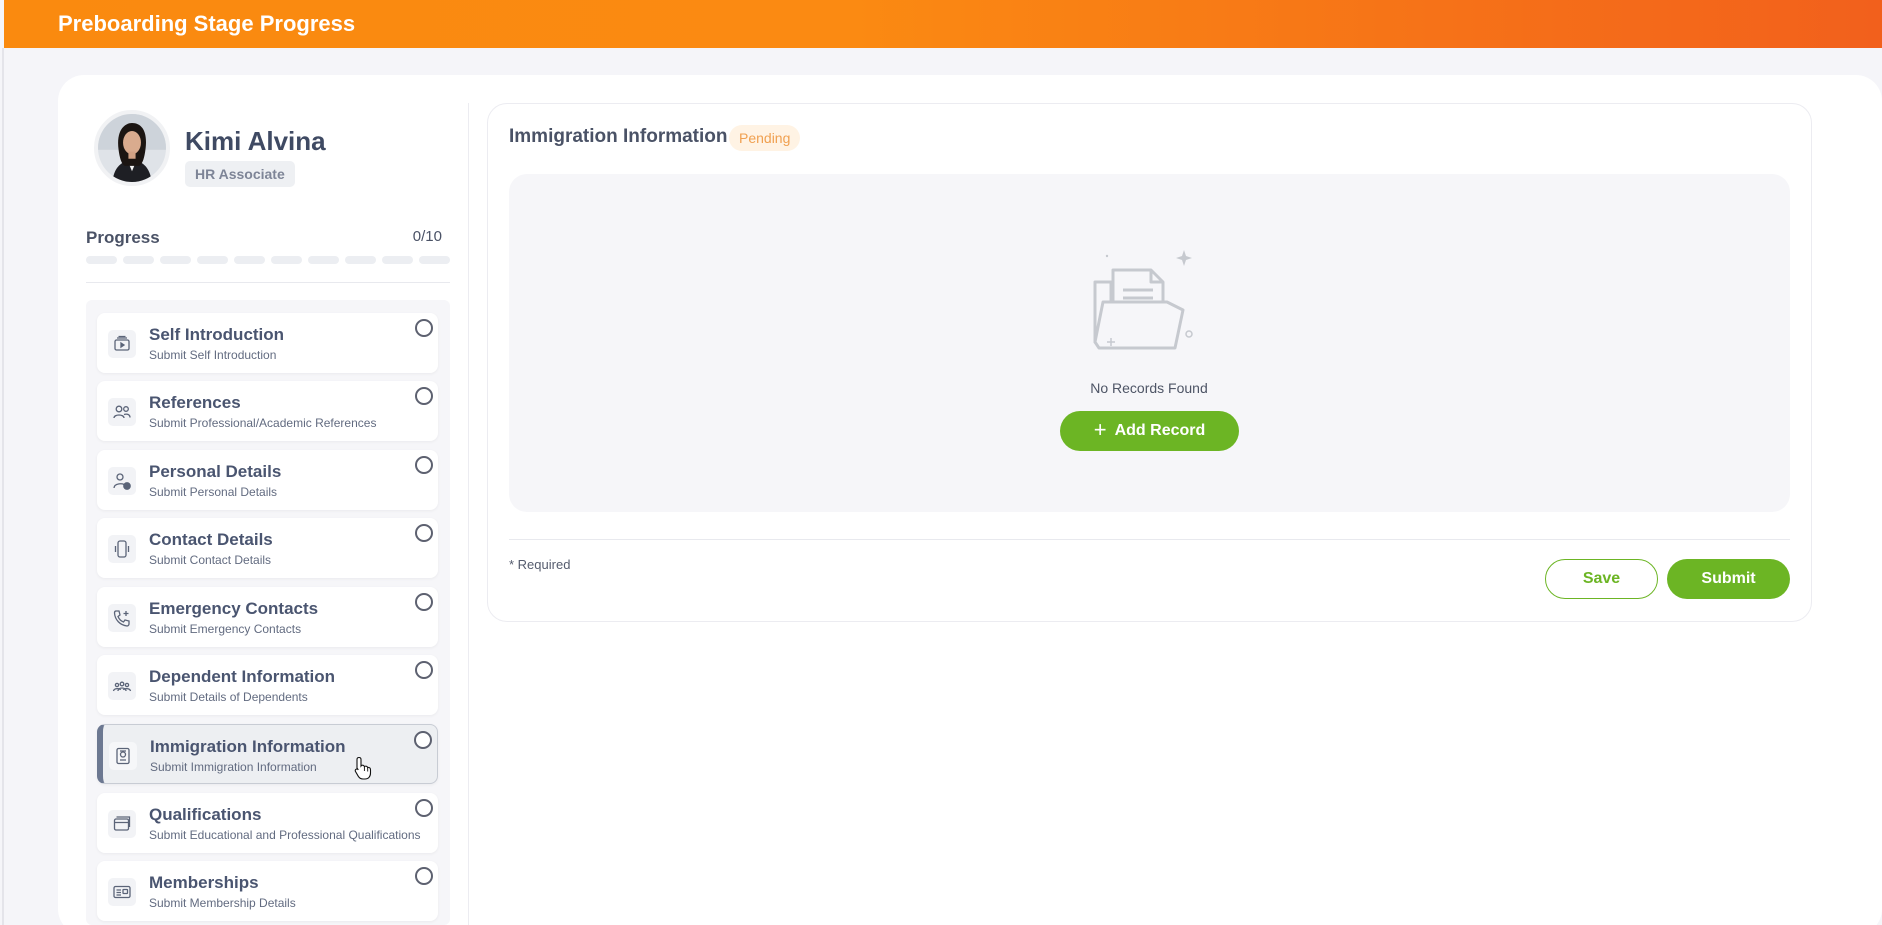 The width and height of the screenshot is (1882, 925). What do you see at coordinates (122, 549) in the screenshot?
I see `phone-icon` at bounding box center [122, 549].